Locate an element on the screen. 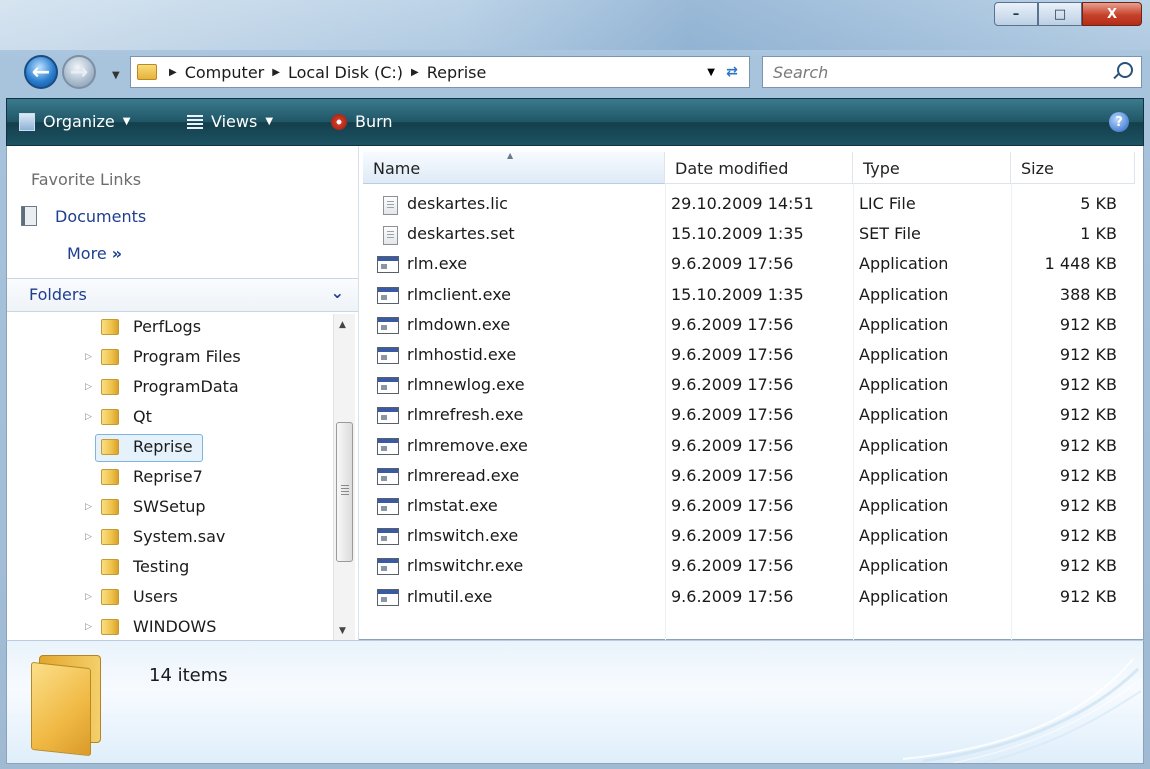  file-row: deskartes.set 15.10.2009 1:35 SET File 1 KB is located at coordinates (753, 235).